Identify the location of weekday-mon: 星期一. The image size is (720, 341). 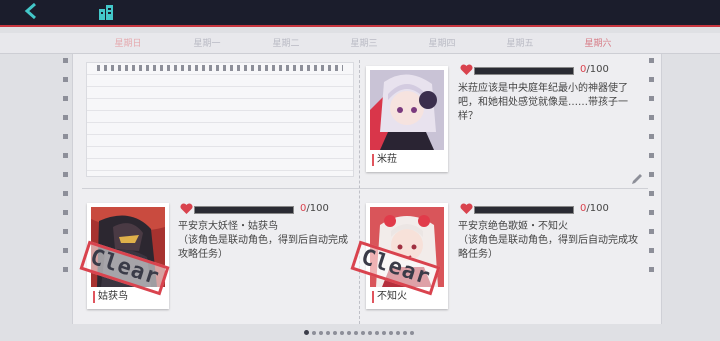
(207, 44).